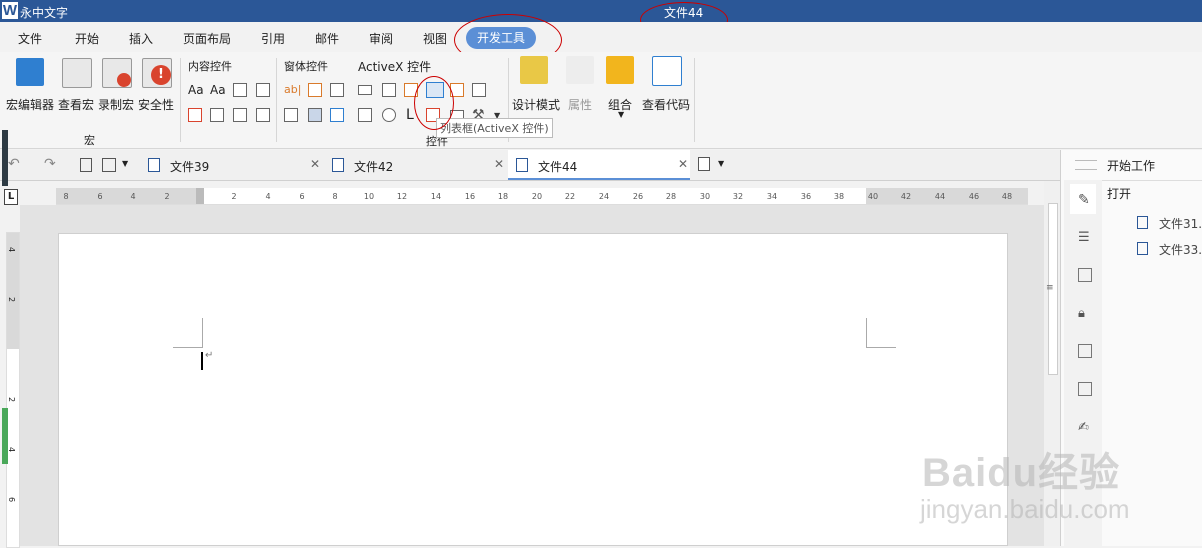 This screenshot has width=1202, height=548. What do you see at coordinates (1085, 389) in the screenshot?
I see `copy-icon` at bounding box center [1085, 389].